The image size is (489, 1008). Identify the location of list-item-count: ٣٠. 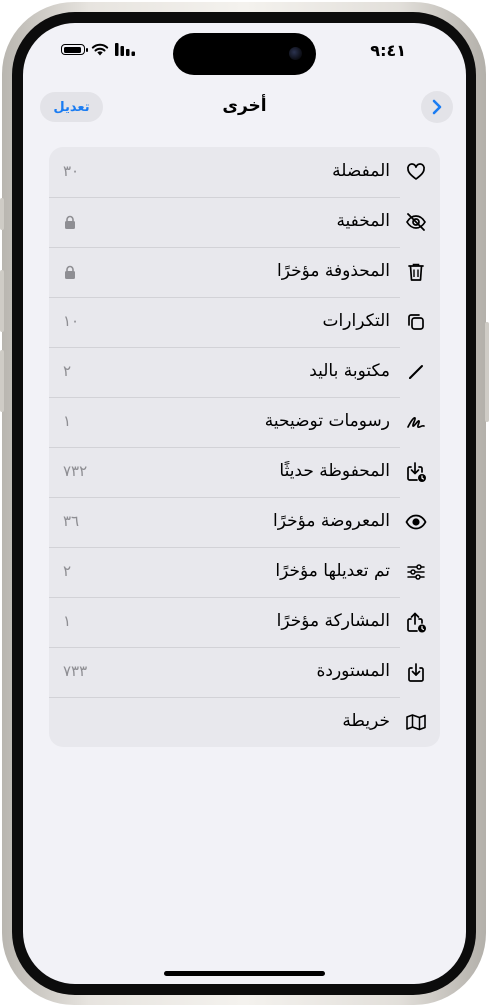
(71, 171).